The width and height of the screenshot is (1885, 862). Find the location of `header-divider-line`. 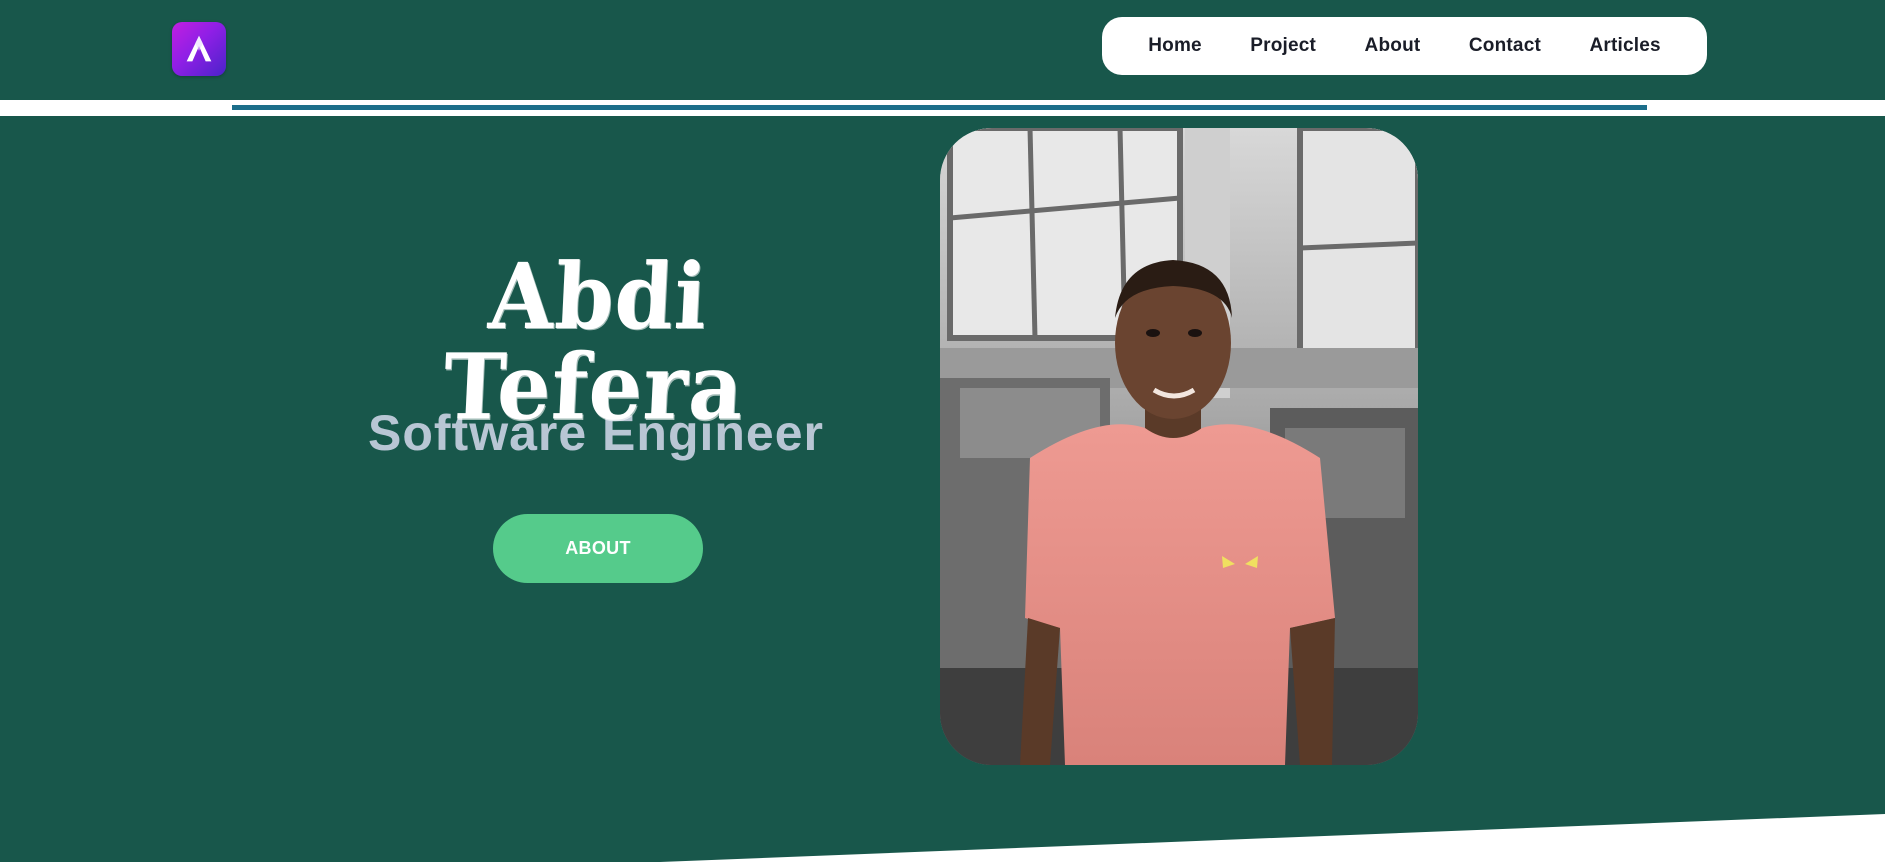

header-divider-line is located at coordinates (939, 107).